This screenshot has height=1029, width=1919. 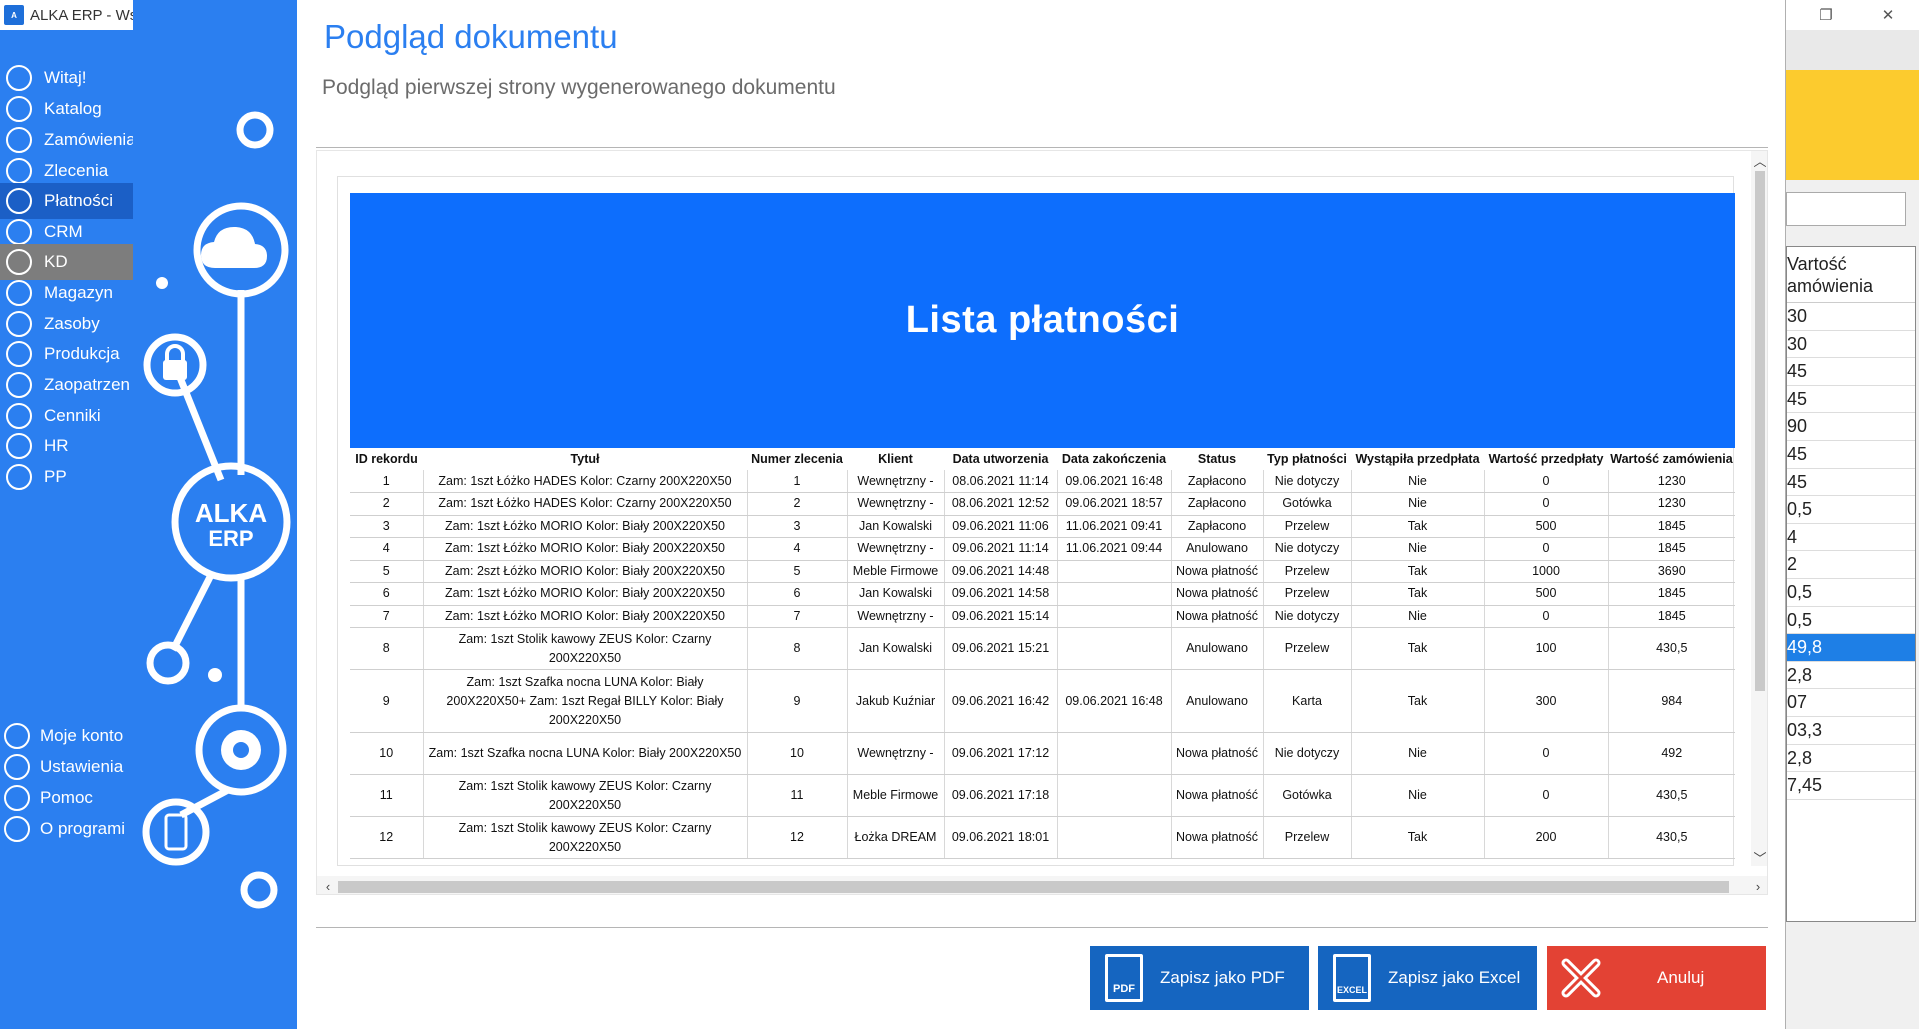 What do you see at coordinates (1656, 978) in the screenshot?
I see `cancel-button: Anuluj` at bounding box center [1656, 978].